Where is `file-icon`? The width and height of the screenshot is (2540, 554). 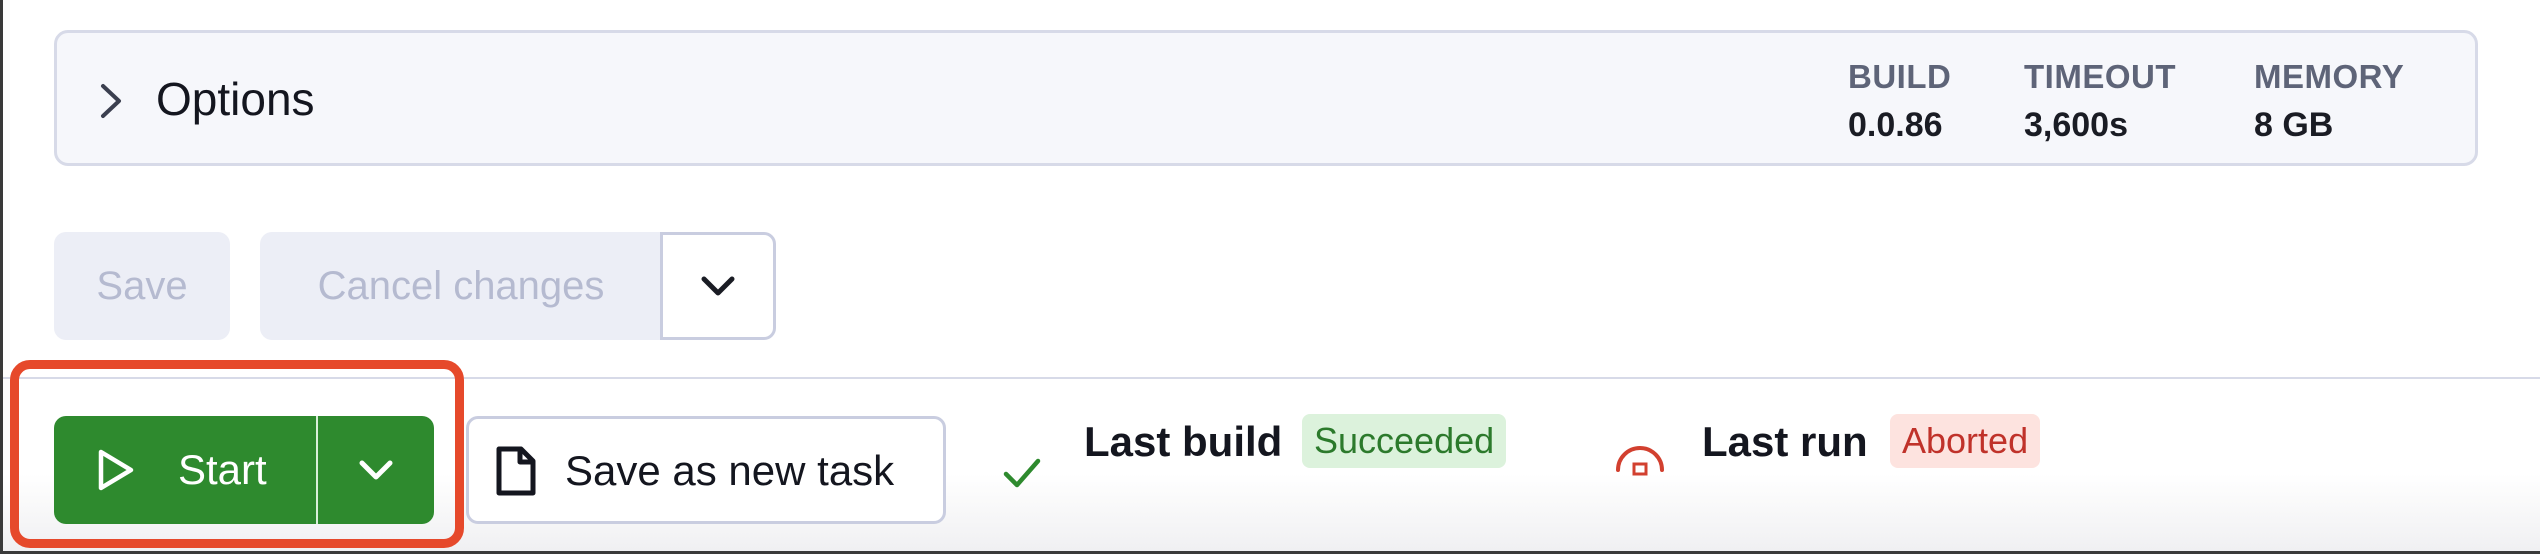
file-icon is located at coordinates (516, 471).